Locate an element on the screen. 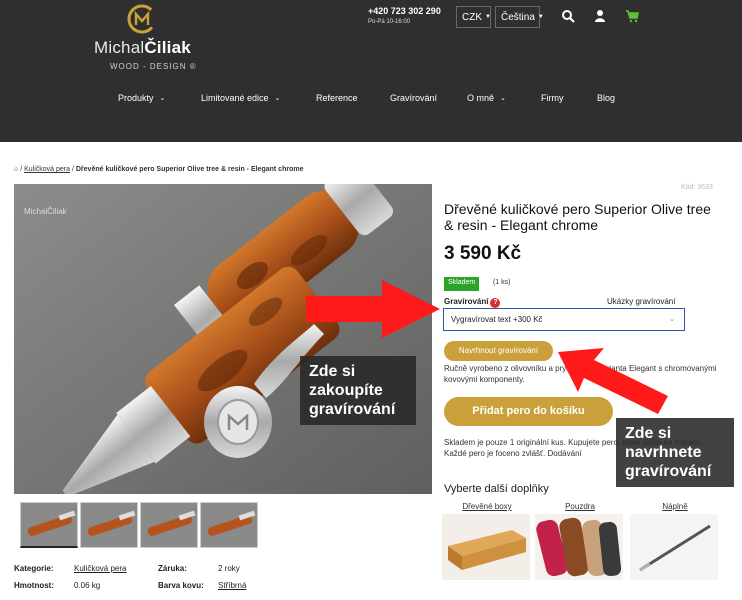  param-value: 2 roky is located at coordinates (229, 568).